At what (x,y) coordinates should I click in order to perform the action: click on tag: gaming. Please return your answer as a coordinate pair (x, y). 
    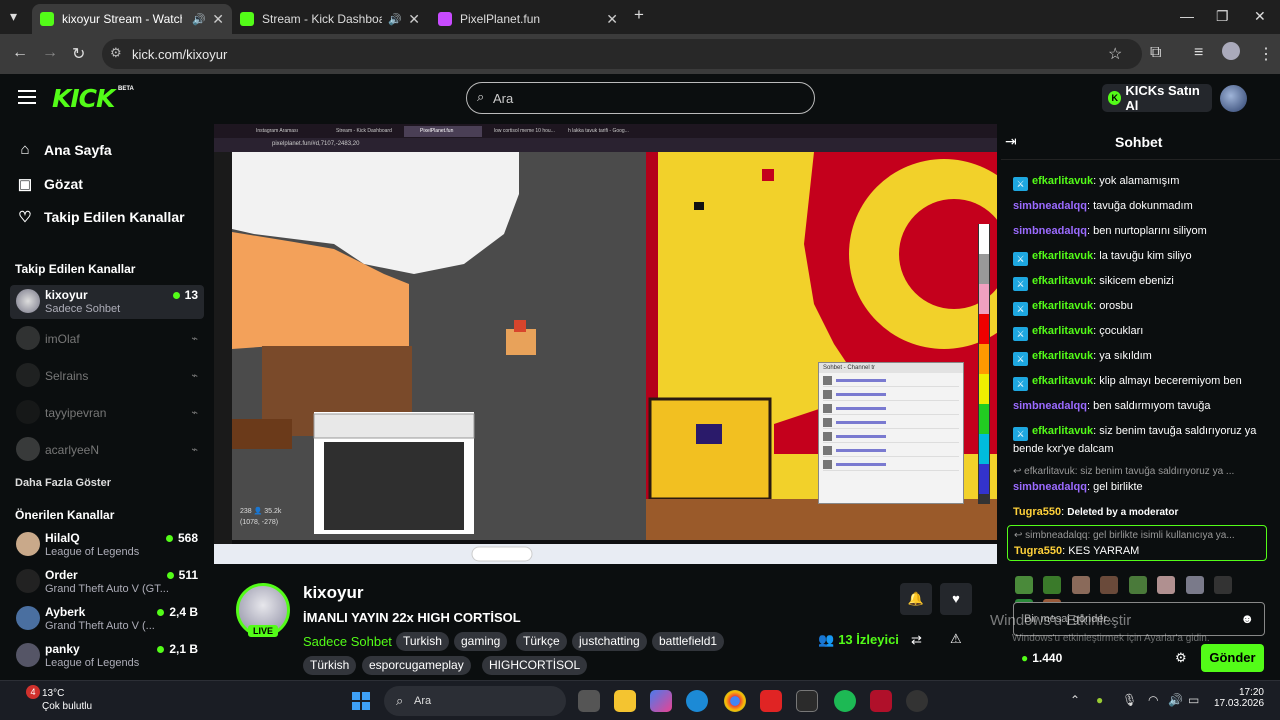
    Looking at the image, I should click on (481, 641).